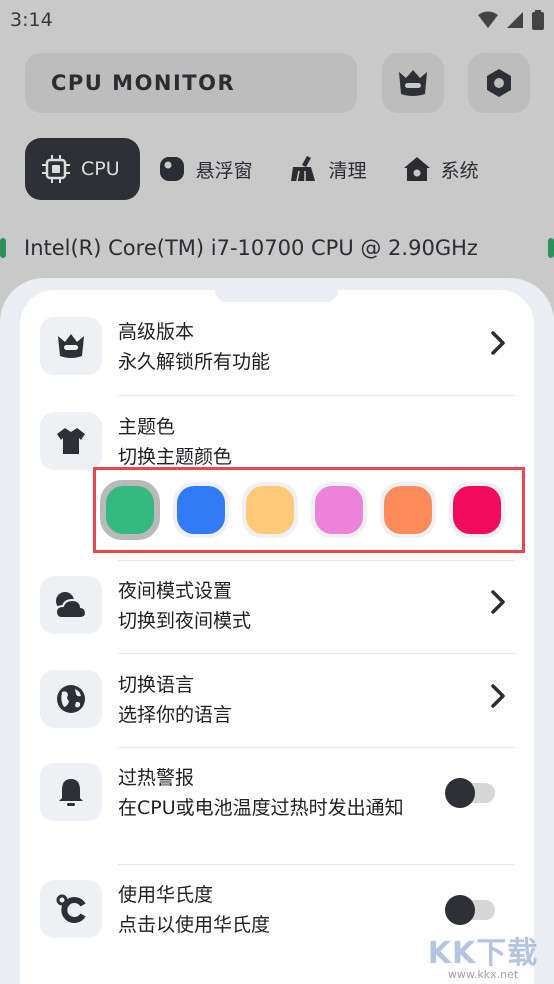 The image size is (554, 984). Describe the element at coordinates (185, 621) in the screenshot. I see `night-mode-subtitle: 切换到夜间模式` at that location.